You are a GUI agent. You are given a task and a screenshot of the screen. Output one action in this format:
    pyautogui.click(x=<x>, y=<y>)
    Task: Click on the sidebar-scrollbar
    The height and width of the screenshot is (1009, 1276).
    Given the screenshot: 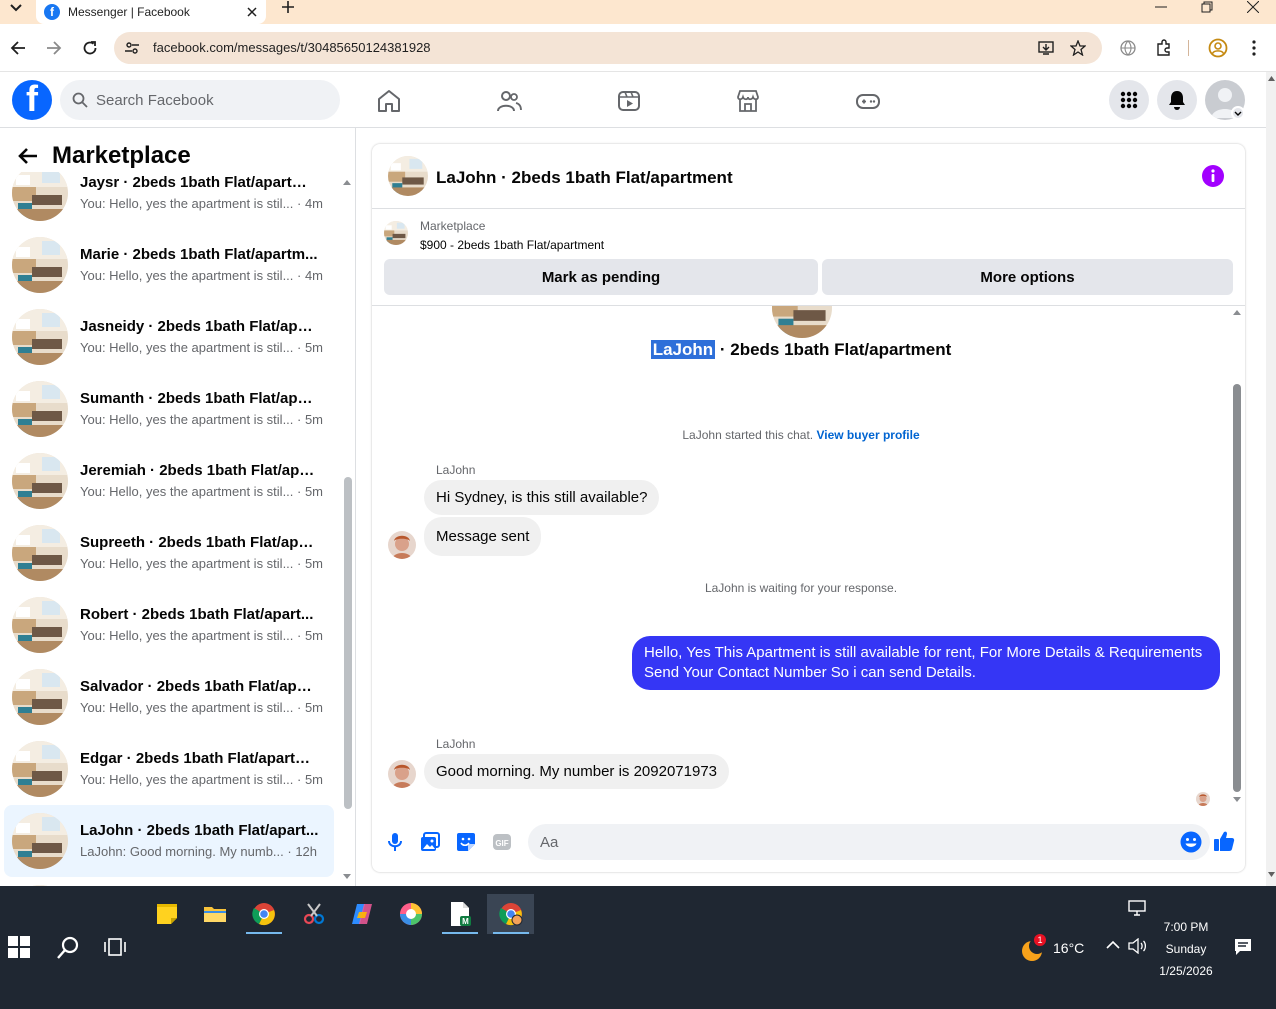 What is the action you would take?
    pyautogui.click(x=347, y=529)
    